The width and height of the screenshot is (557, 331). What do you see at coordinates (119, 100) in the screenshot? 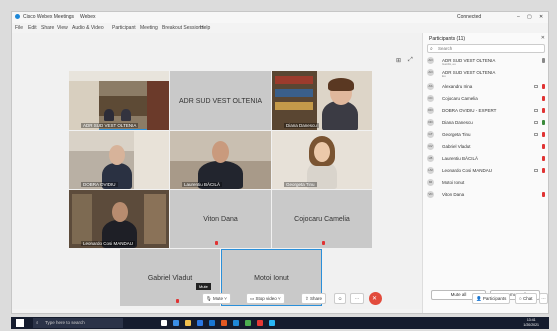
I see `video-tile-adr: ADR SUD VEST OLTENIA` at bounding box center [119, 100].